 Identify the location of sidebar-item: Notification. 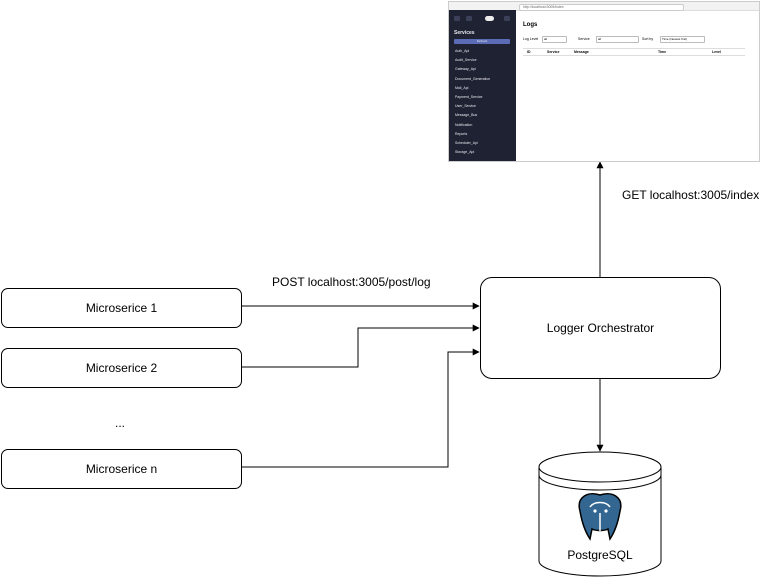
(464, 124).